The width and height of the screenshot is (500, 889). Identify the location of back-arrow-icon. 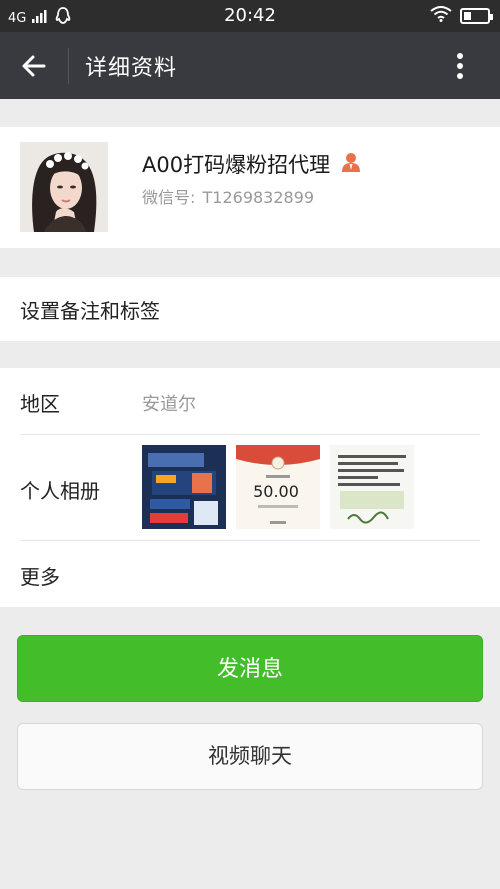
(34, 66).